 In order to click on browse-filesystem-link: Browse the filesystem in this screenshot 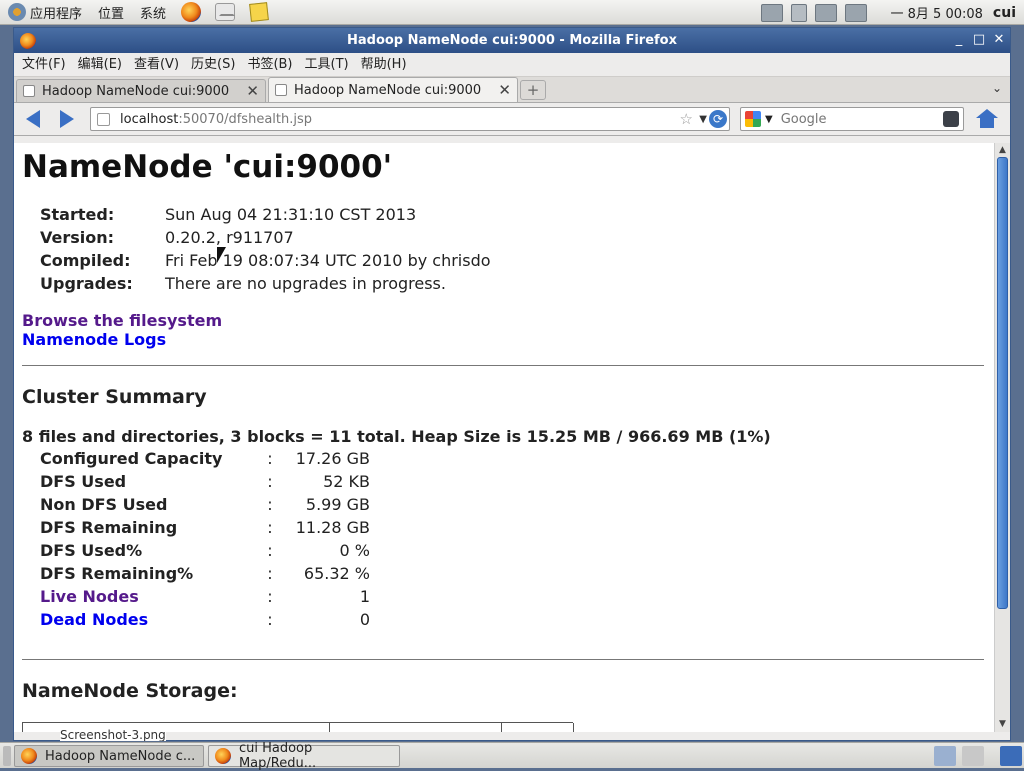, I will do `click(508, 320)`.